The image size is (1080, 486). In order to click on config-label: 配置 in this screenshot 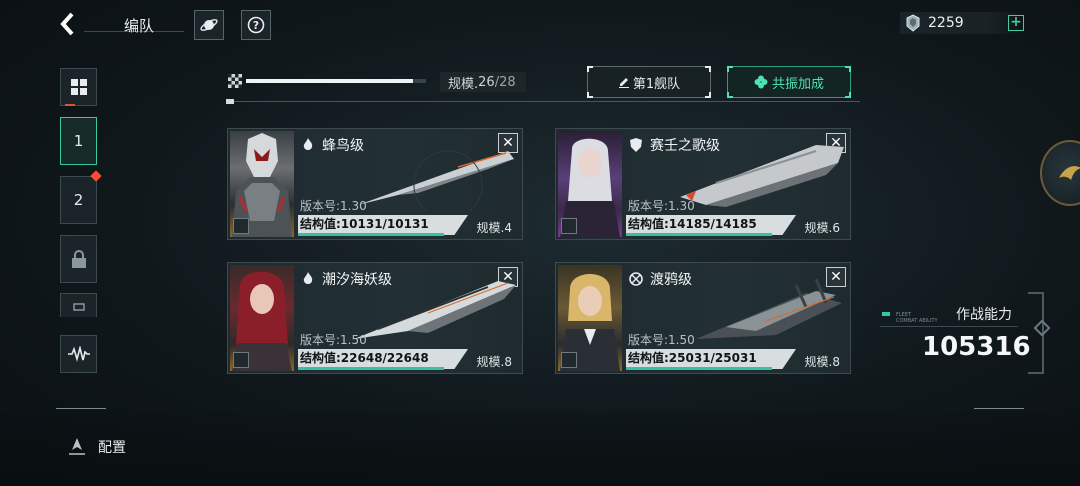, I will do `click(112, 448)`.